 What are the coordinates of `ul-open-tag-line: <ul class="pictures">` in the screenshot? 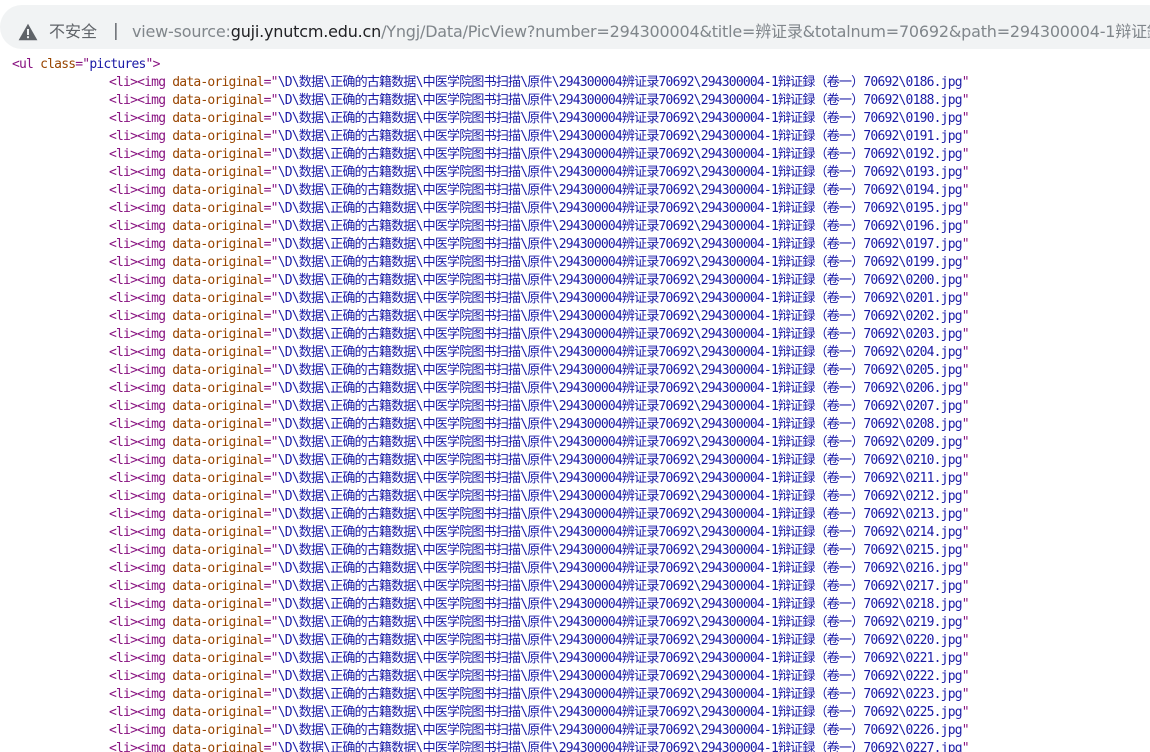 It's located at (86, 64).